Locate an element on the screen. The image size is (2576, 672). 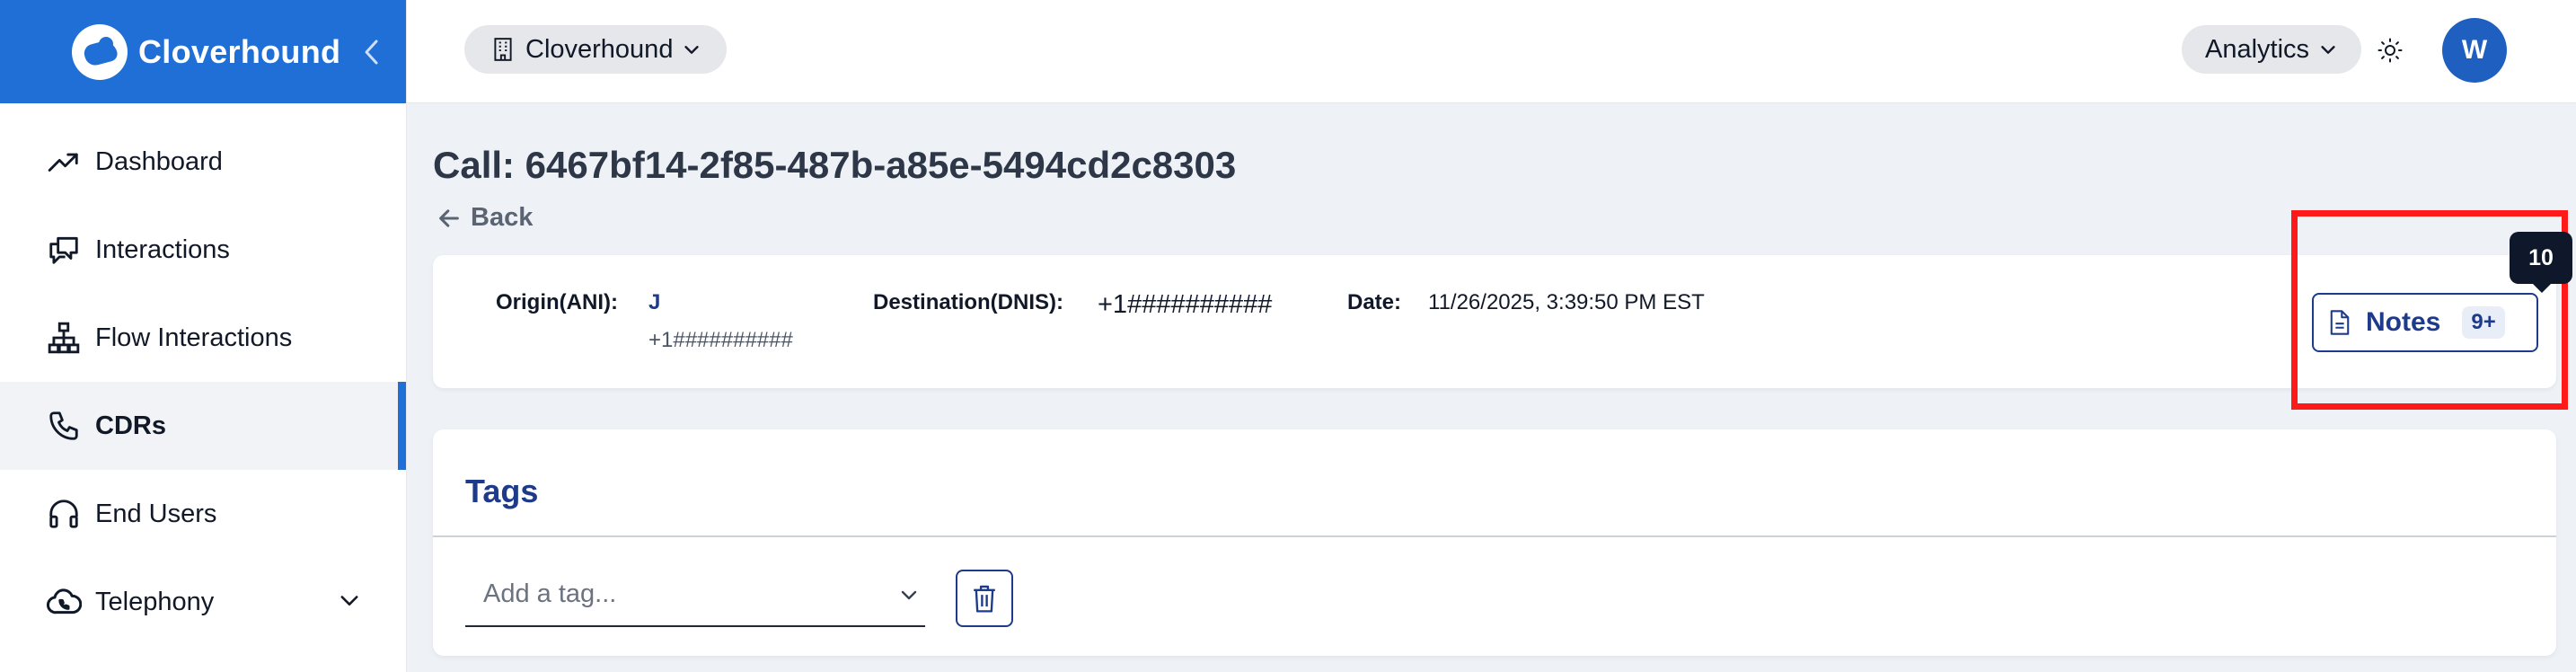
notes-button: Notes 9+ is located at coordinates (2425, 322).